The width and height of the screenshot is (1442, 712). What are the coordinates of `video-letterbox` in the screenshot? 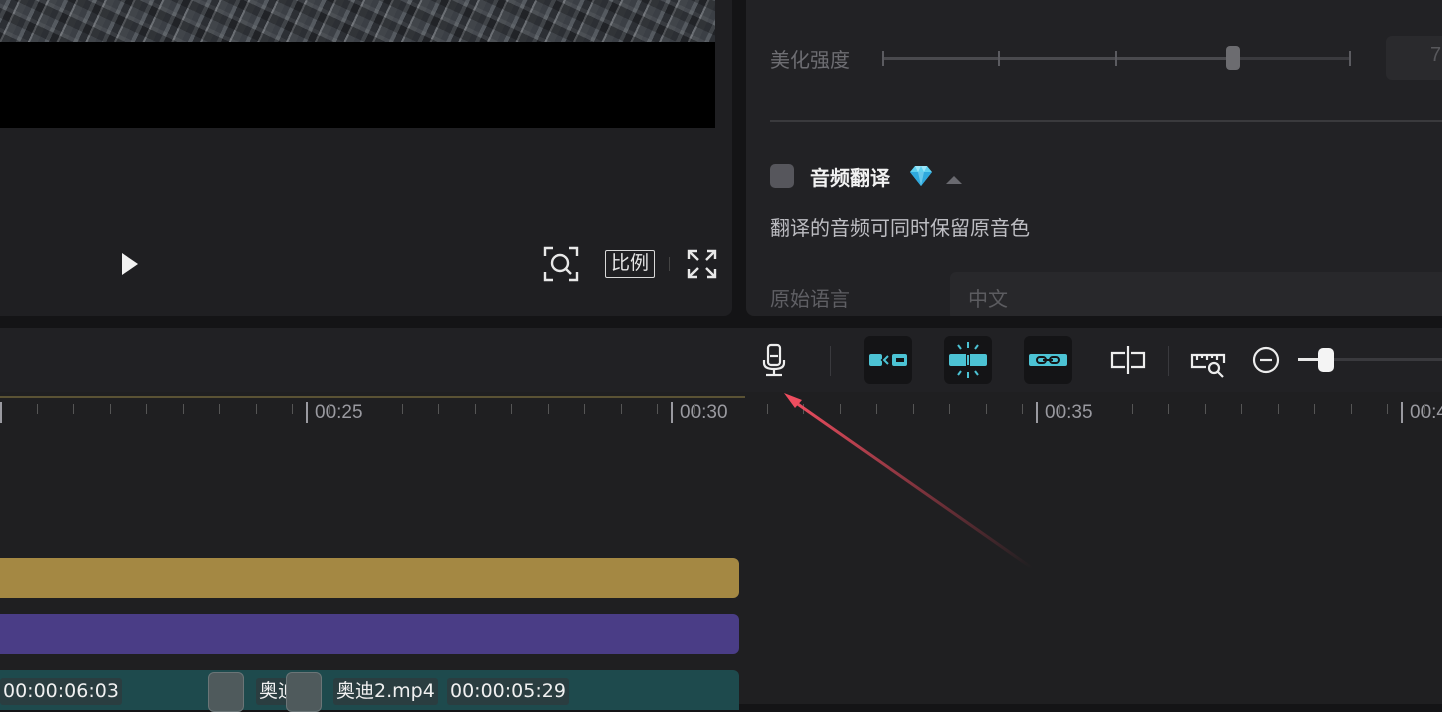 It's located at (357, 85).